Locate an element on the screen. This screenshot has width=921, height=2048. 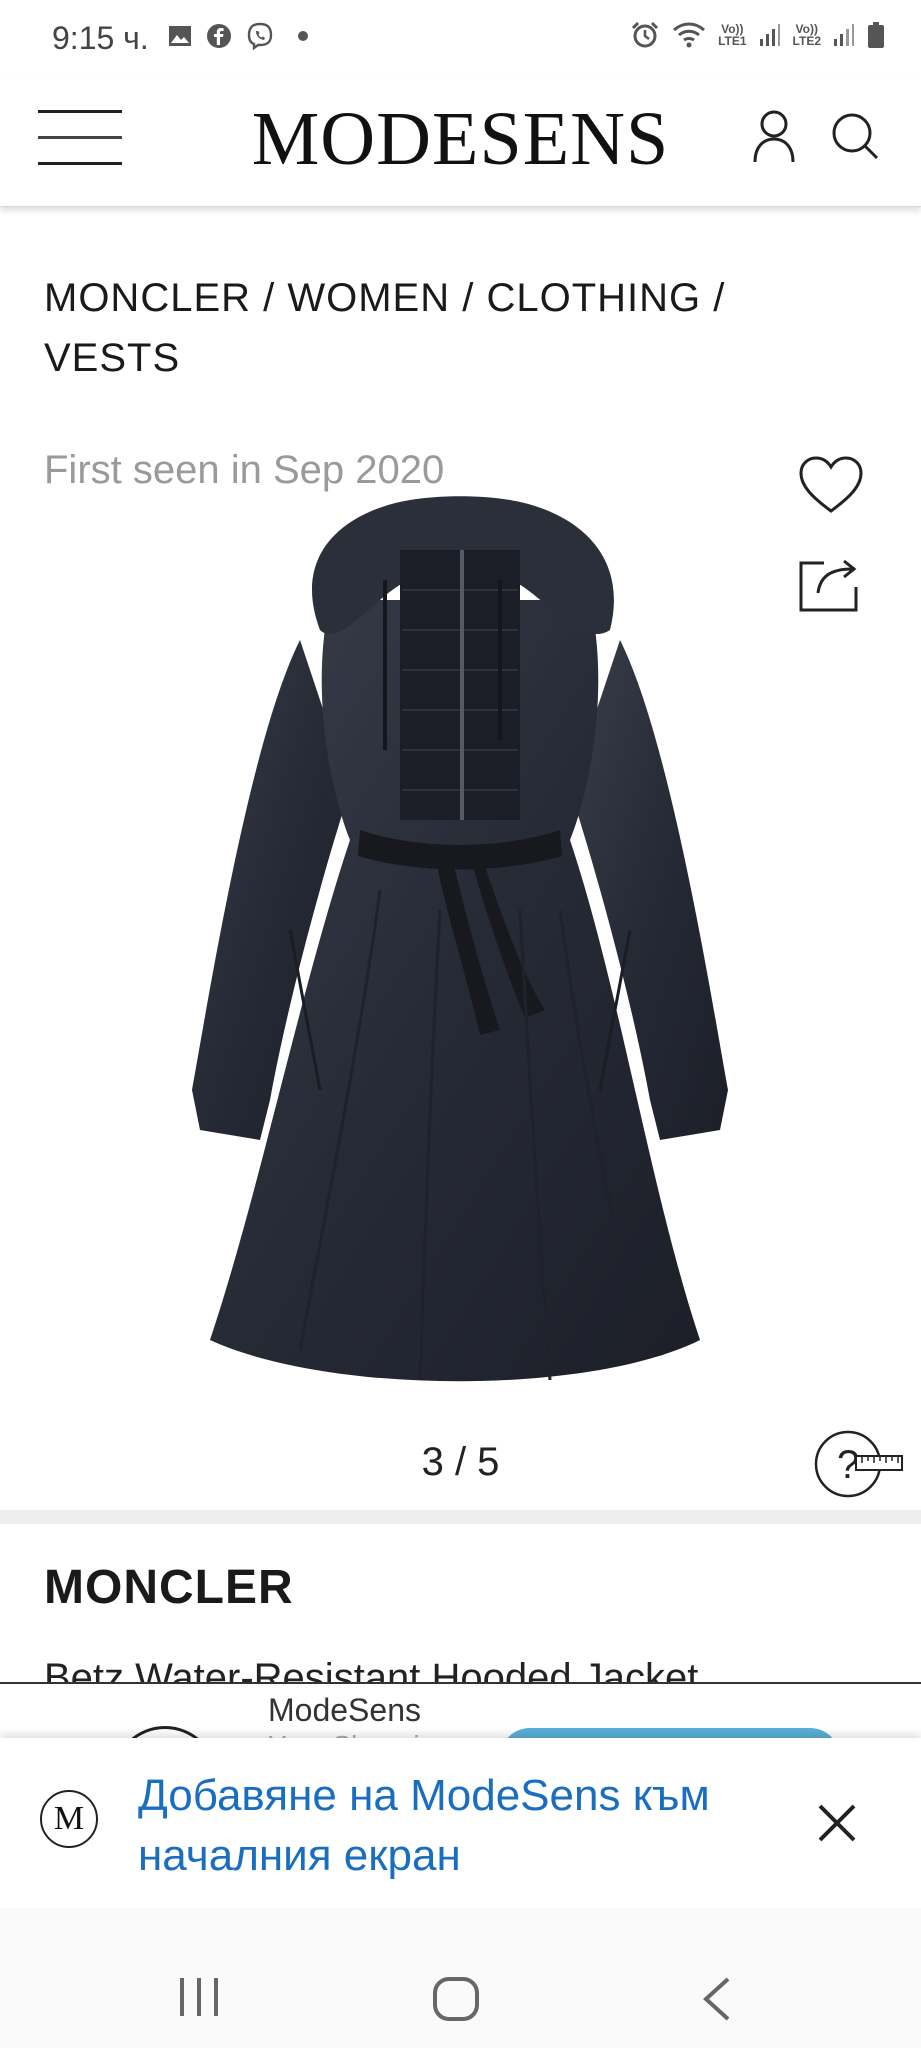
viber-icon is located at coordinates (260, 36).